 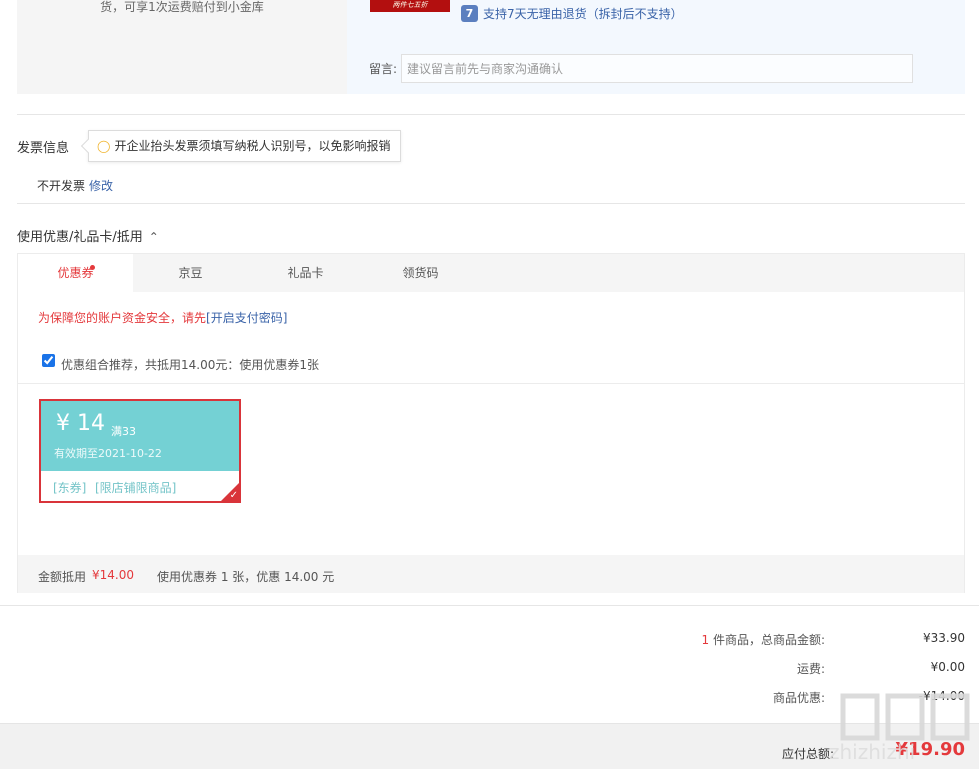 I want to click on invoice-status: 不开发票, so click(x=61, y=186).